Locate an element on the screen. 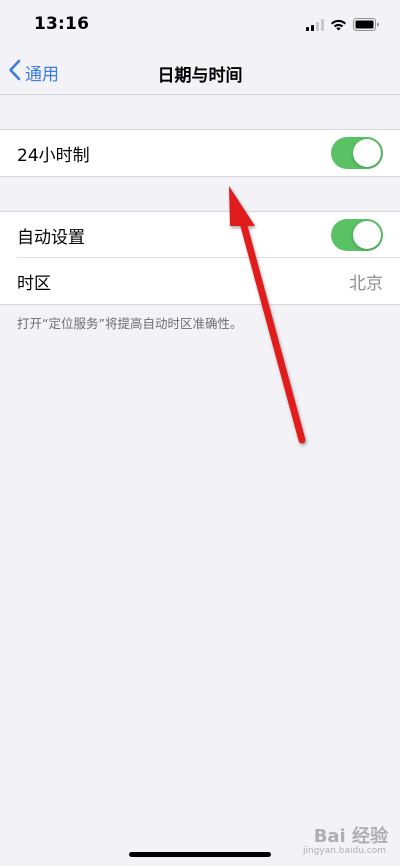  set-automatically-toggle is located at coordinates (357, 235).